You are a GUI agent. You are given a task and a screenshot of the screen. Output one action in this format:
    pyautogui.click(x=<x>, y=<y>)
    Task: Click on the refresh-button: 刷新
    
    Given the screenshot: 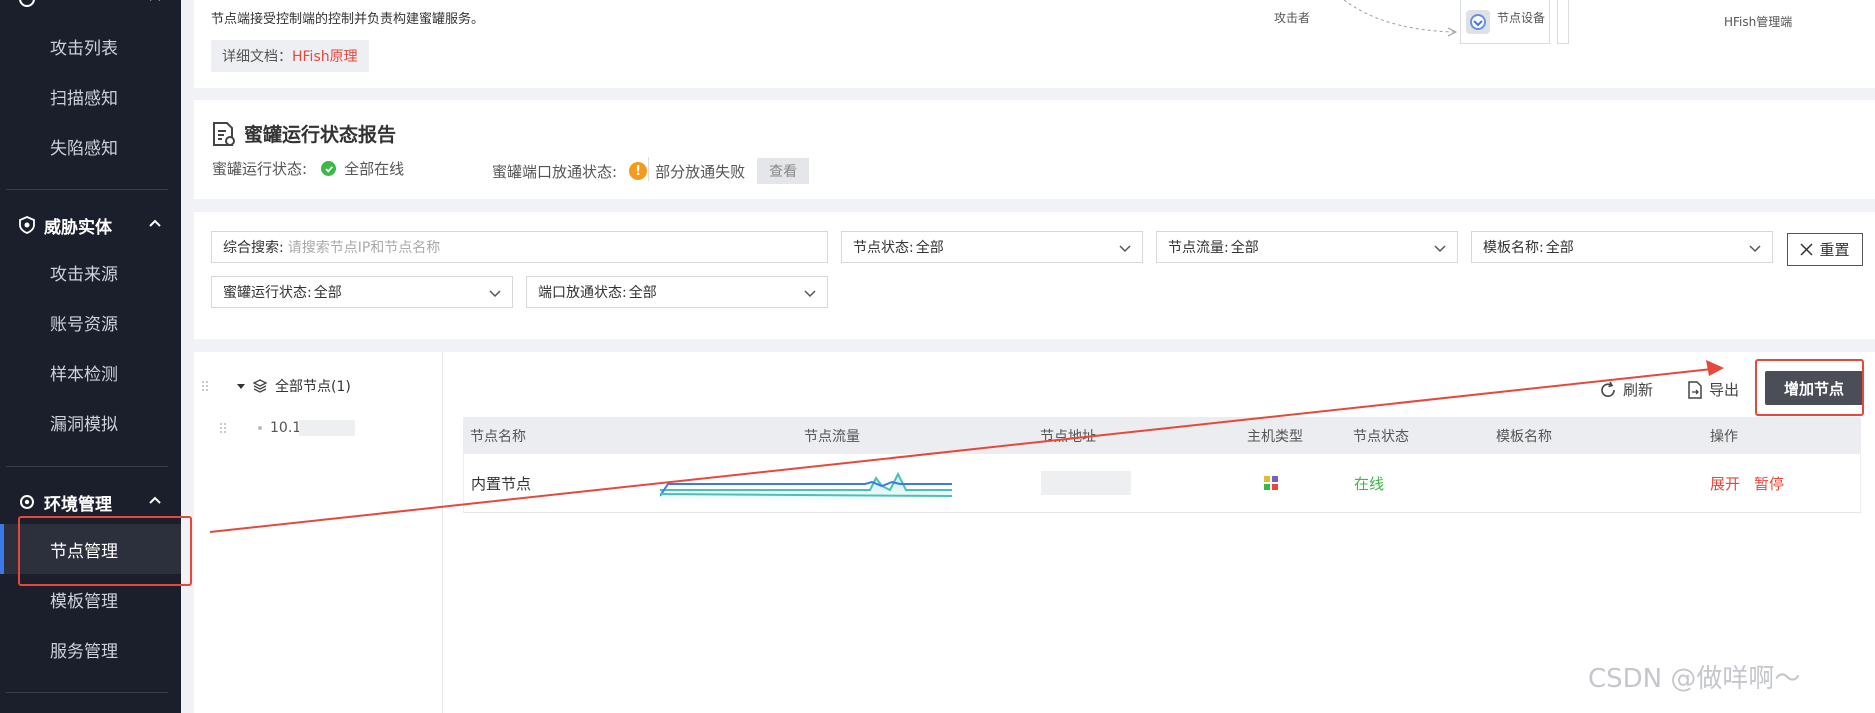 What is the action you would take?
    pyautogui.click(x=1626, y=389)
    